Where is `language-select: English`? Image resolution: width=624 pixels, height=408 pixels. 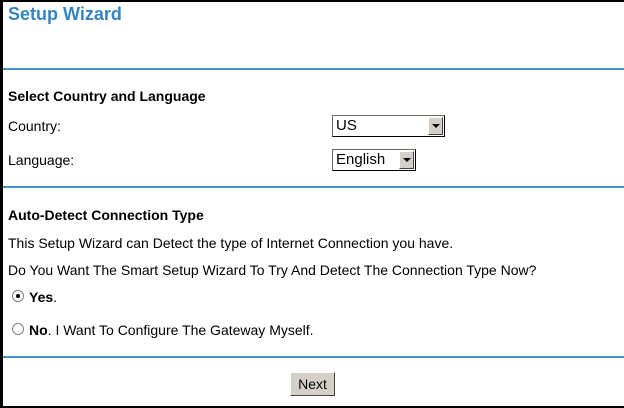
language-select: English is located at coordinates (374, 160).